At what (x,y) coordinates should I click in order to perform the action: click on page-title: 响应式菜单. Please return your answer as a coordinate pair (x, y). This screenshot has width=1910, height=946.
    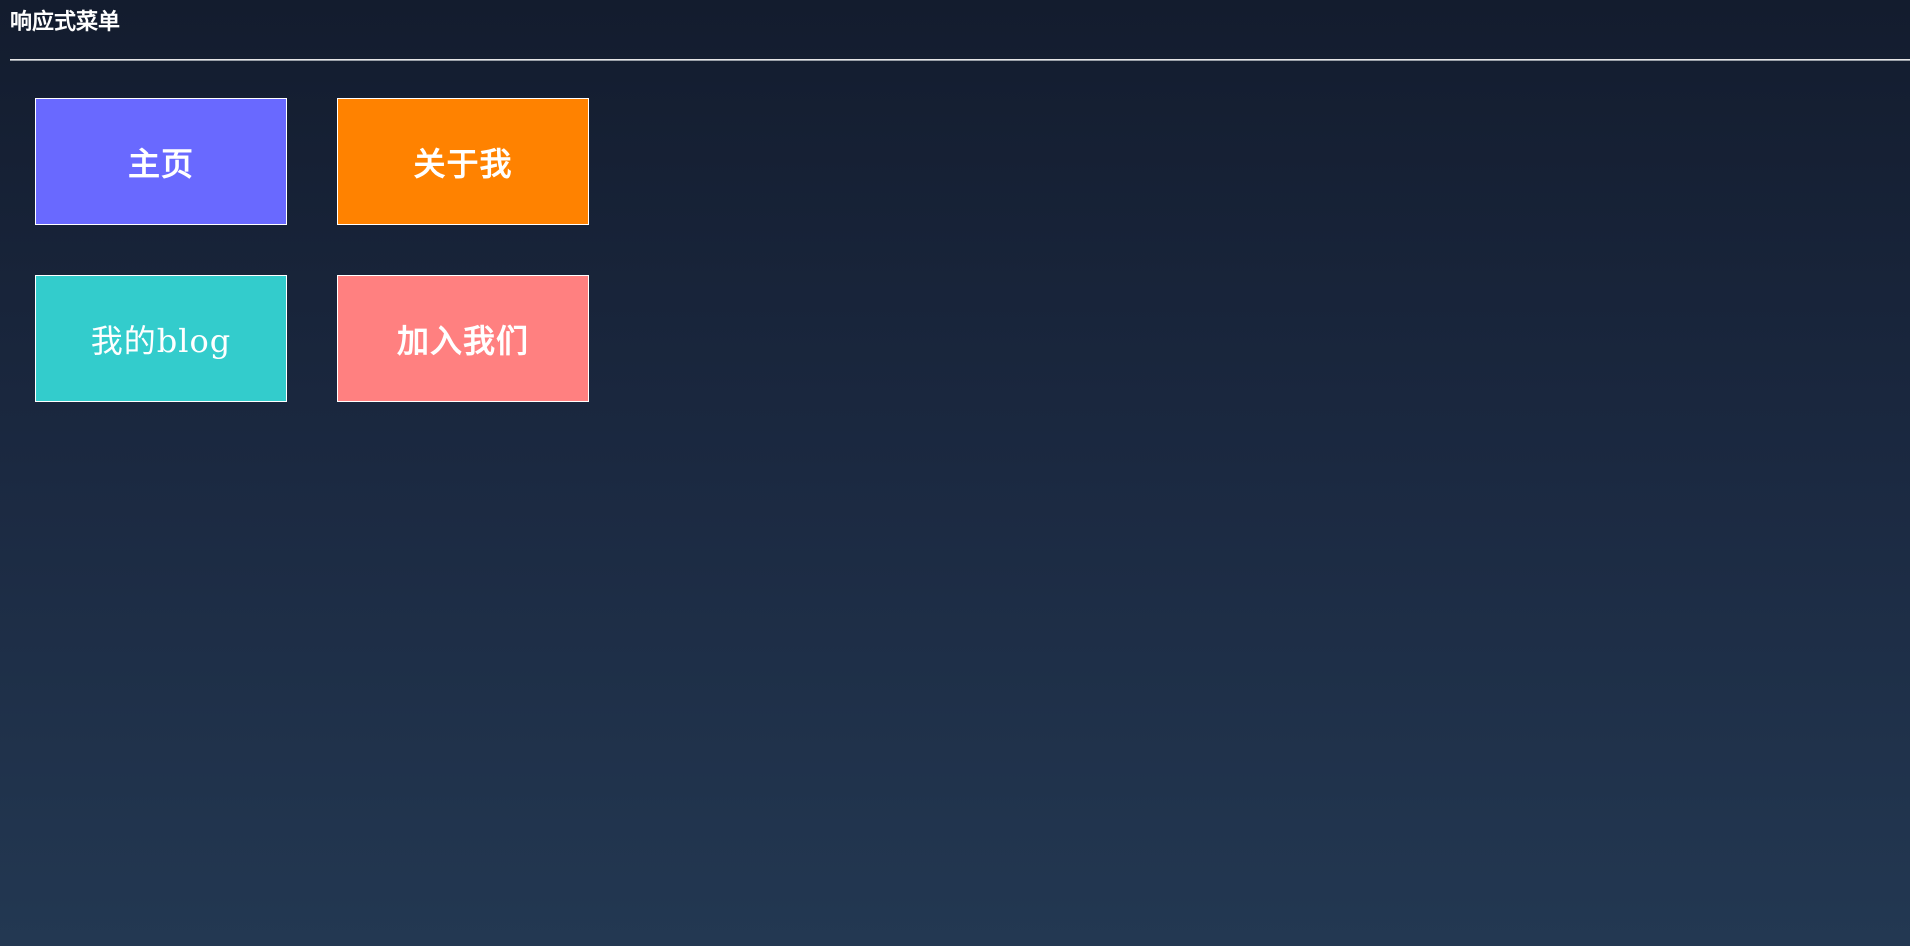
    Looking at the image, I should click on (65, 22).